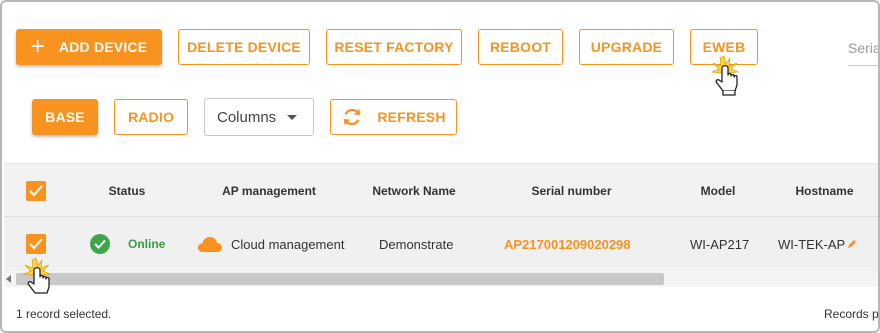 Image resolution: width=880 pixels, height=333 pixels. Describe the element at coordinates (37, 46) in the screenshot. I see `plus-icon: +` at that location.